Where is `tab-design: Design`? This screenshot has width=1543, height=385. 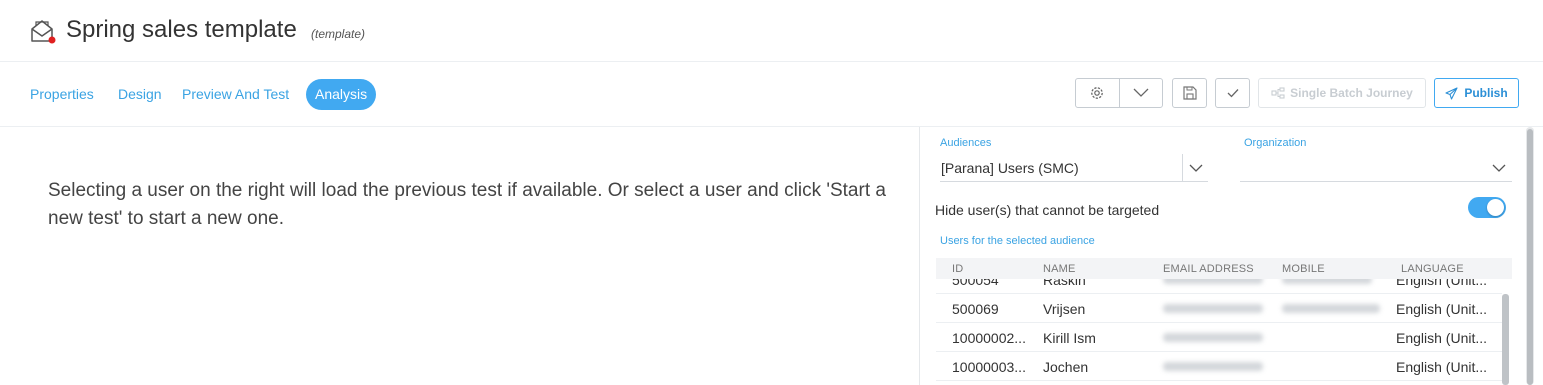 tab-design: Design is located at coordinates (140, 94).